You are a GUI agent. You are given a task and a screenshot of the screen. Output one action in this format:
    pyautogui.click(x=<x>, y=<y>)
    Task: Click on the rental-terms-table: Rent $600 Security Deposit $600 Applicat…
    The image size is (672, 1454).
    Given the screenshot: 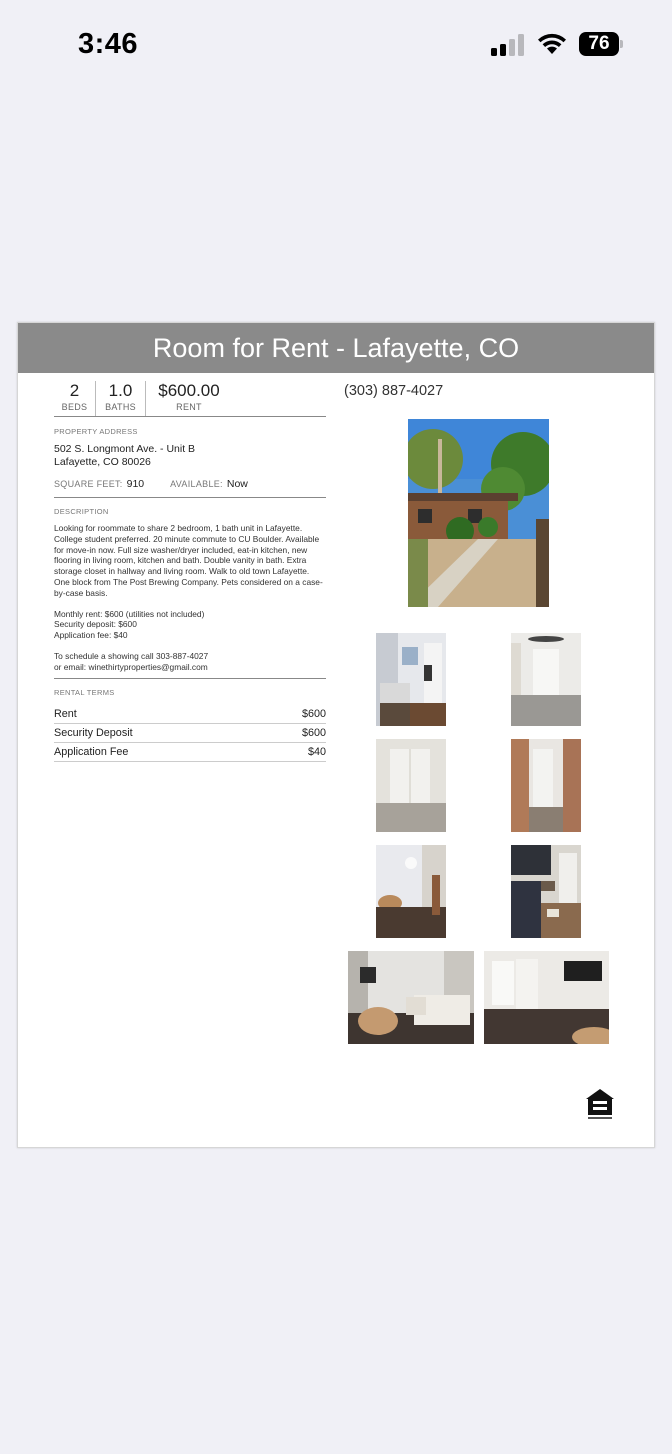 What is the action you would take?
    pyautogui.click(x=190, y=733)
    